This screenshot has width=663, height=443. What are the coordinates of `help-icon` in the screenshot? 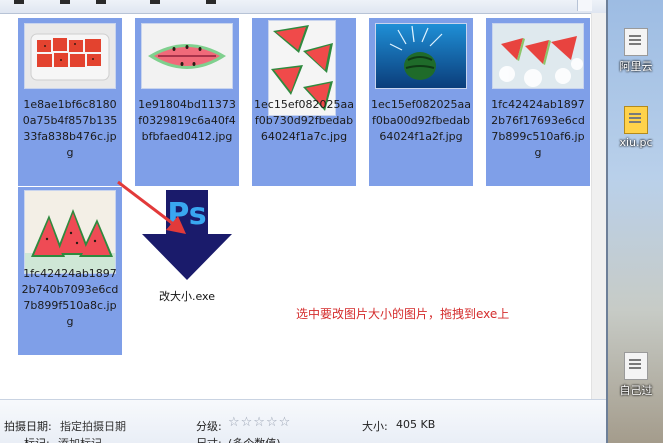 It's located at (584, 5).